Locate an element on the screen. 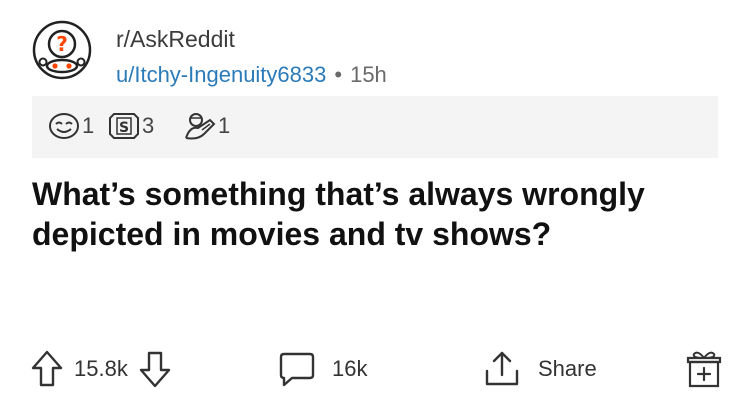 The width and height of the screenshot is (750, 405). askreddit-snoo-icon: ? is located at coordinates (62, 50).